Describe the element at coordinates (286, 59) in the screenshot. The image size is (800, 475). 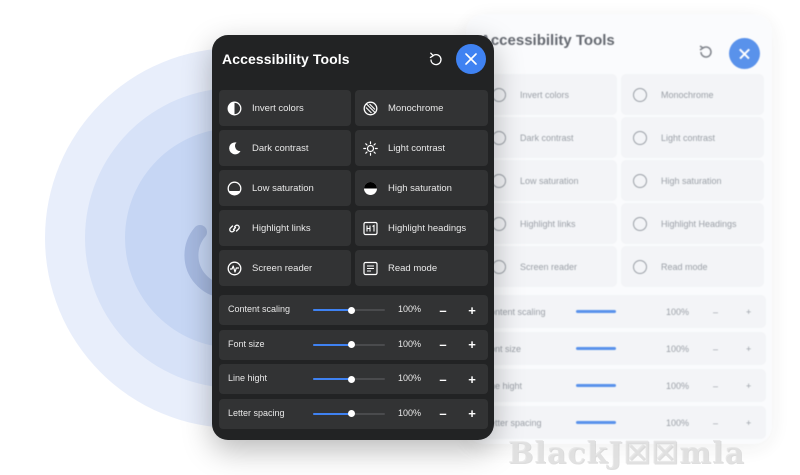
I see `panel-title: Accessibility Tools` at that location.